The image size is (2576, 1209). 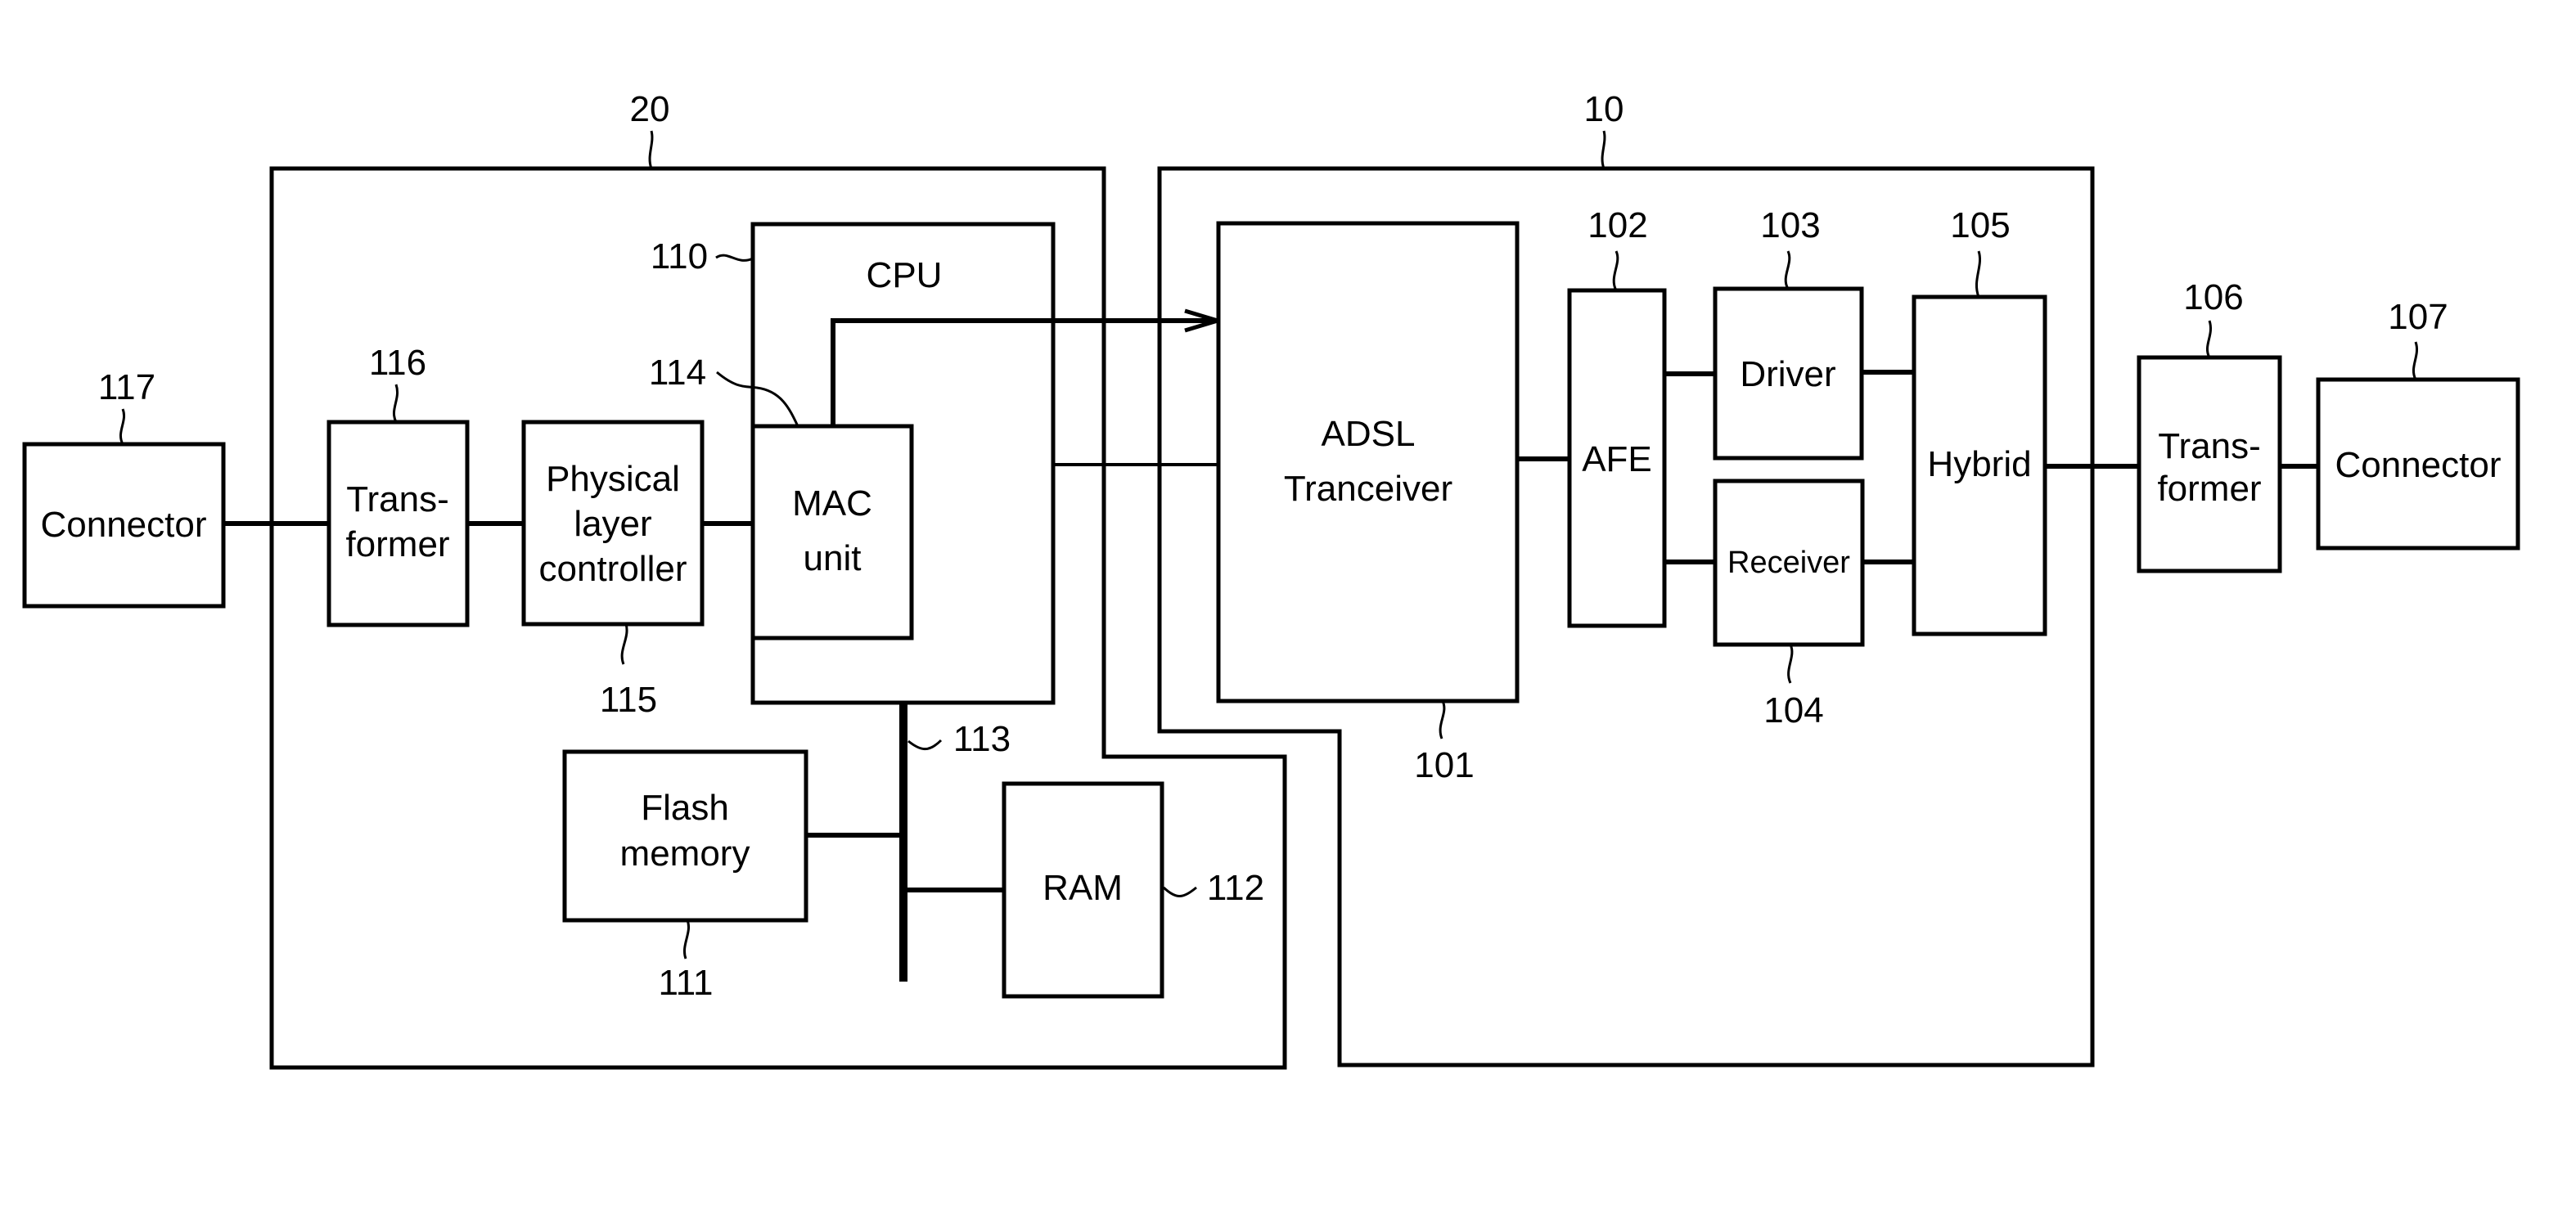 I want to click on ref-106: 106, so click(x=2213, y=297).